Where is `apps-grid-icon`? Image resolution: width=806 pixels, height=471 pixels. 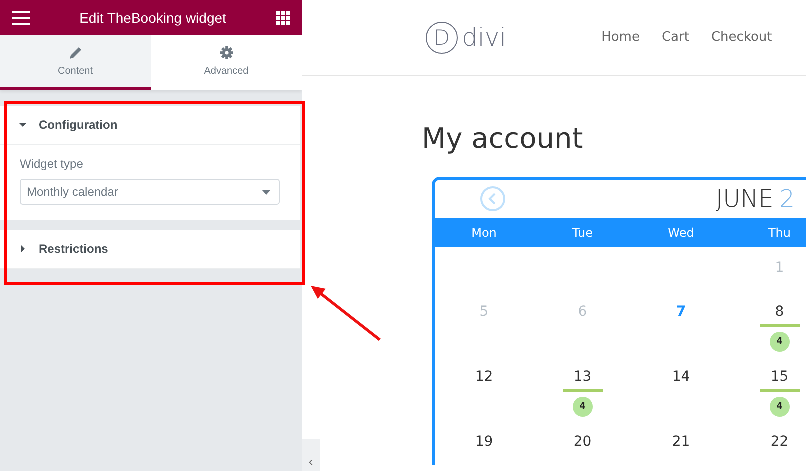 apps-grid-icon is located at coordinates (283, 17).